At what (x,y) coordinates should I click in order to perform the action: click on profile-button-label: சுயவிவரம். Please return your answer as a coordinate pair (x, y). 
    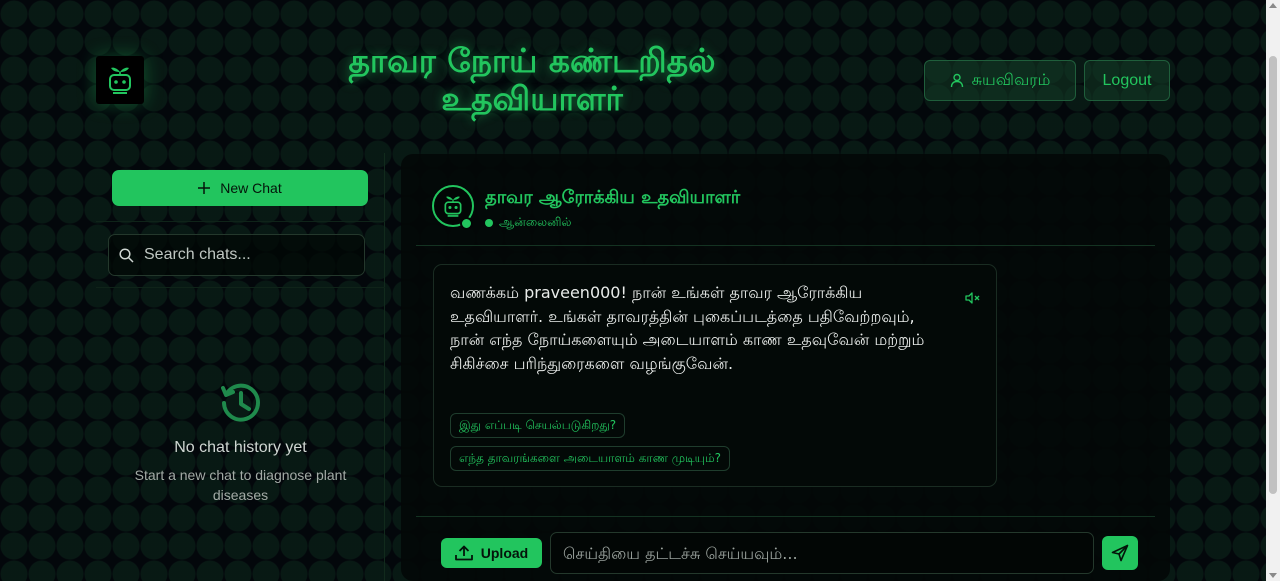
    Looking at the image, I should click on (1011, 79).